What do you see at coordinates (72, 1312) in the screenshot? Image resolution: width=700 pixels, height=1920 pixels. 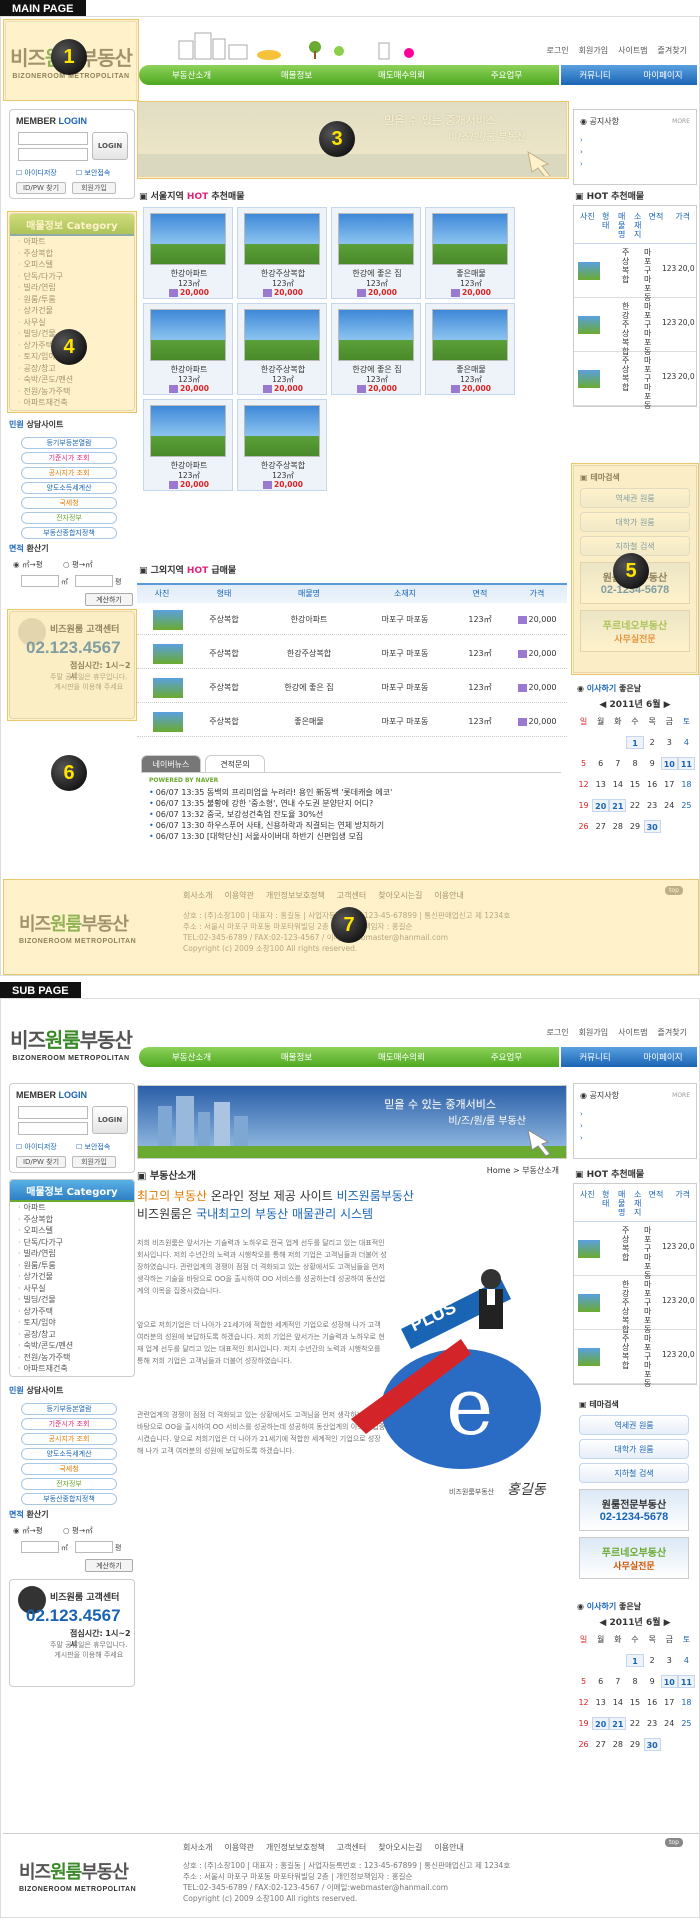 I see `category-item: 상가주택` at bounding box center [72, 1312].